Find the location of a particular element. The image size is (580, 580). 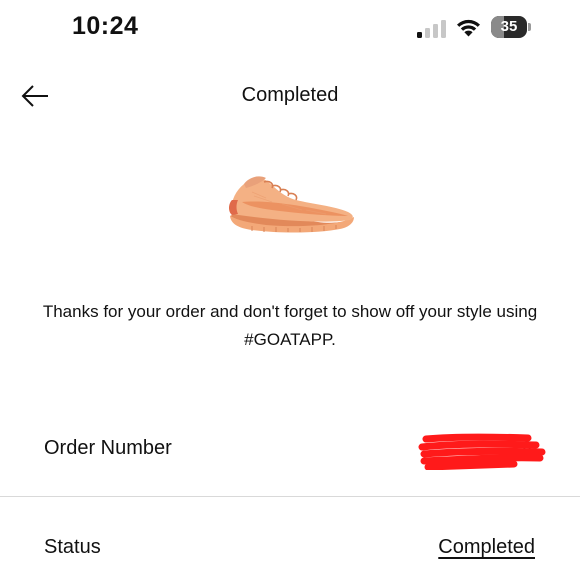

battery-icon: 35 is located at coordinates (512, 27).